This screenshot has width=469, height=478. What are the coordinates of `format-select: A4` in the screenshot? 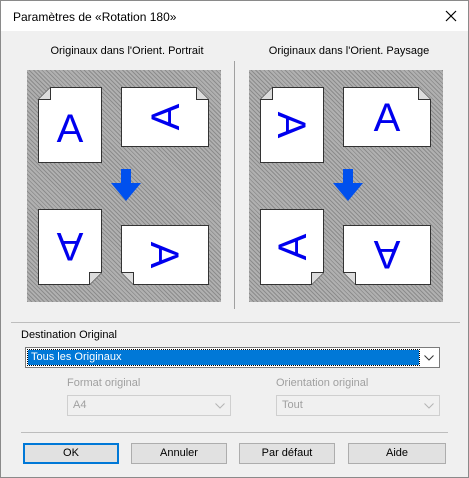 It's located at (149, 405).